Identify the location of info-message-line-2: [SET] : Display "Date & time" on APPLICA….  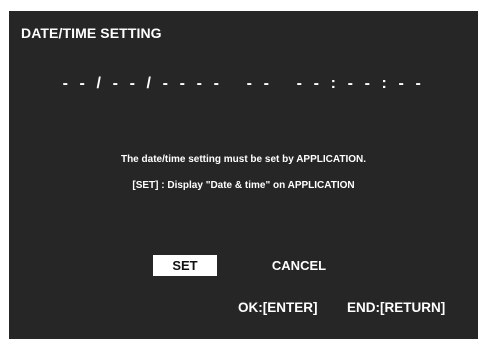
(243, 185).